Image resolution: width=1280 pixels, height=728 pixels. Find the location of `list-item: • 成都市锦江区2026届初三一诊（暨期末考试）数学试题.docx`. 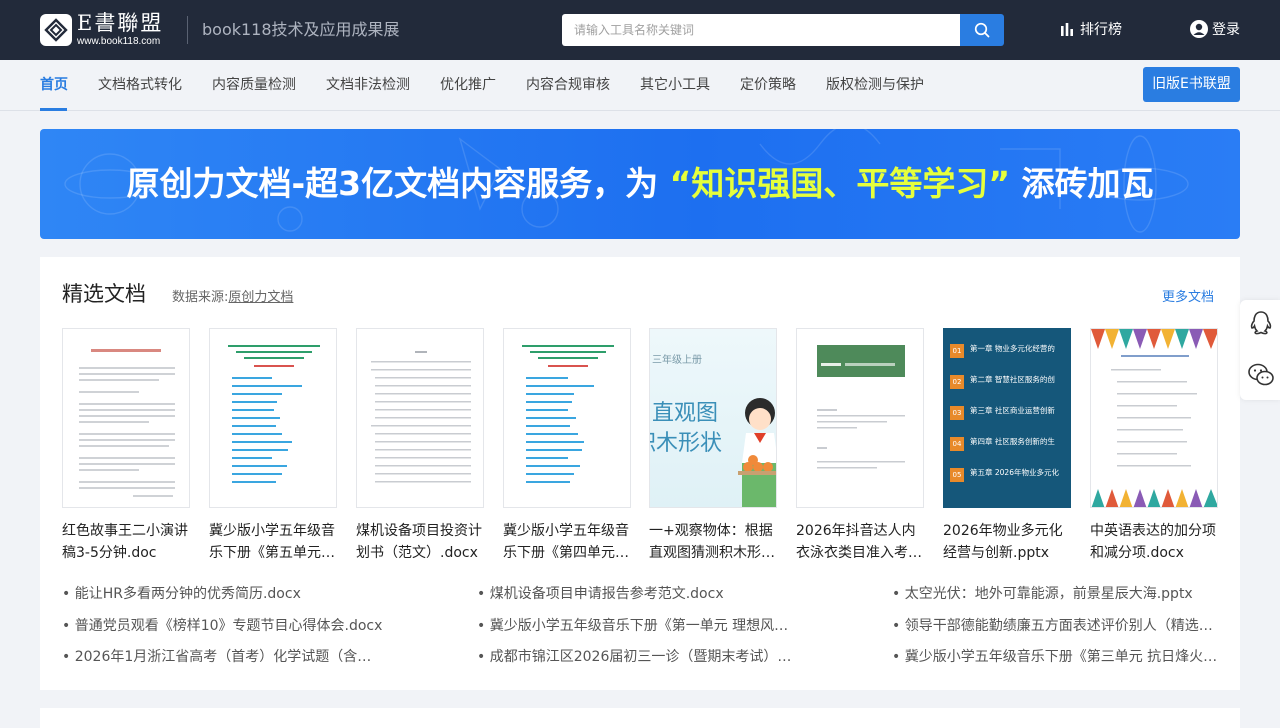

list-item: • 成都市锦江区2026届初三一诊（暨期末考试）数学试题.docx is located at coordinates (638, 657).